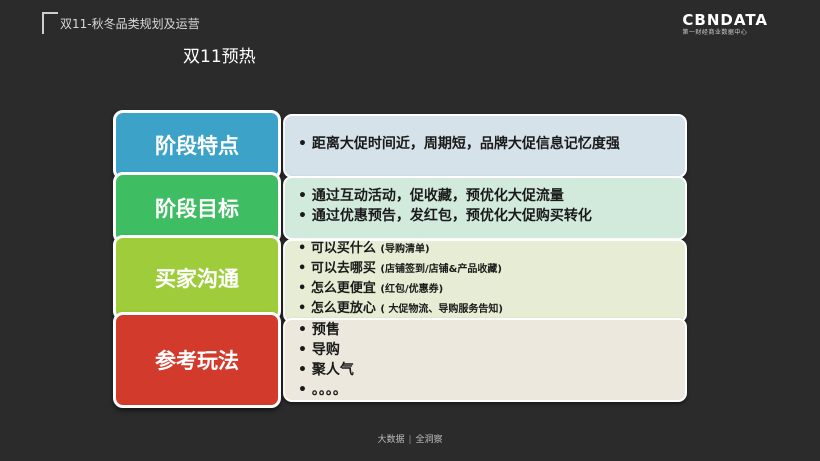 The image size is (820, 461). I want to click on list-item: • 导购, so click(319, 350).